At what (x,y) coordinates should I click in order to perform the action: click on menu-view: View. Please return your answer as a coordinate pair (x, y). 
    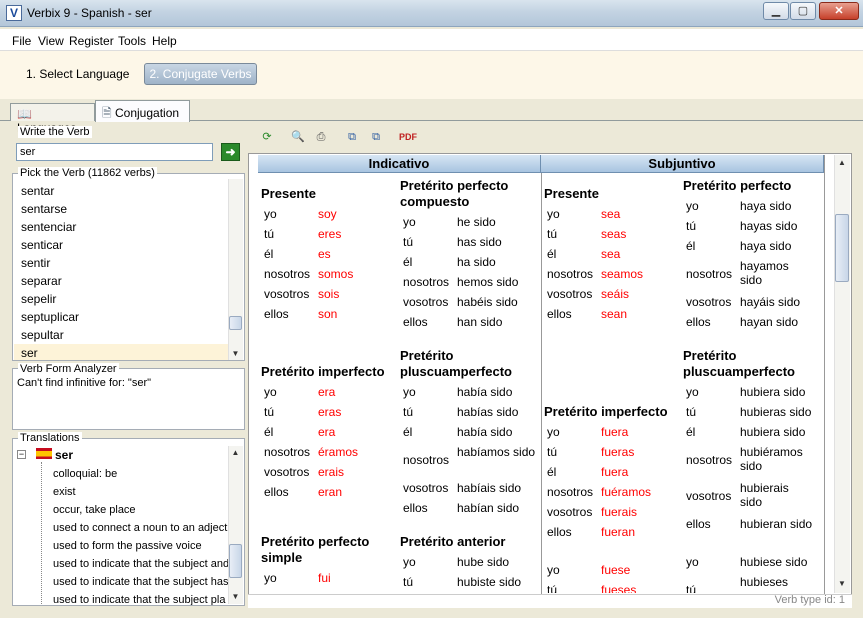
    Looking at the image, I should click on (51, 41).